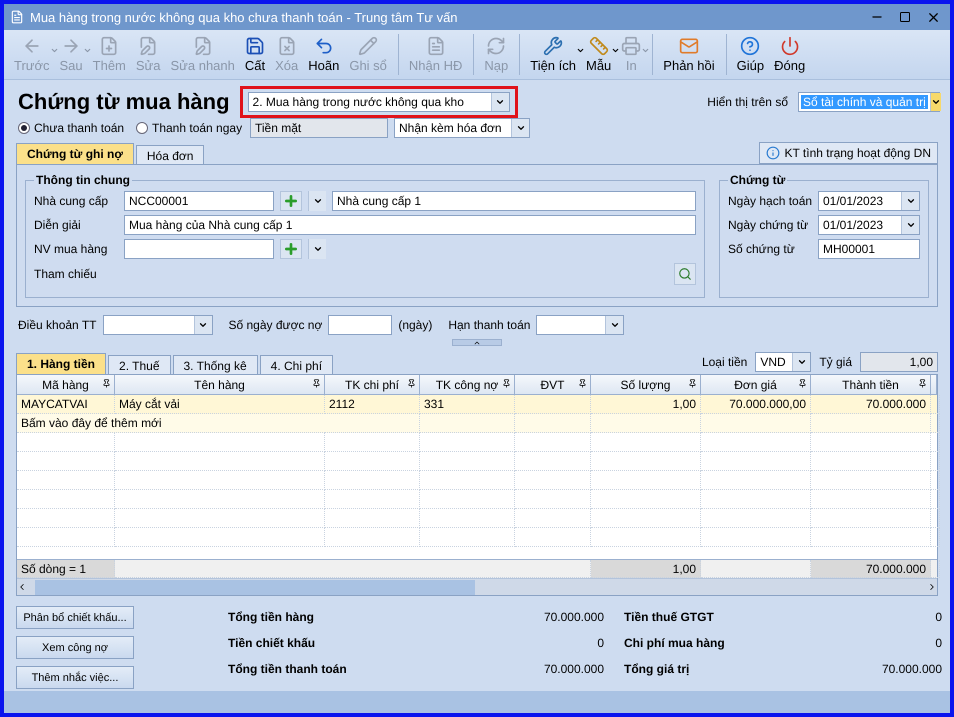 The image size is (954, 717). What do you see at coordinates (66, 274) in the screenshot?
I see `field-label: Tham chiếu` at bounding box center [66, 274].